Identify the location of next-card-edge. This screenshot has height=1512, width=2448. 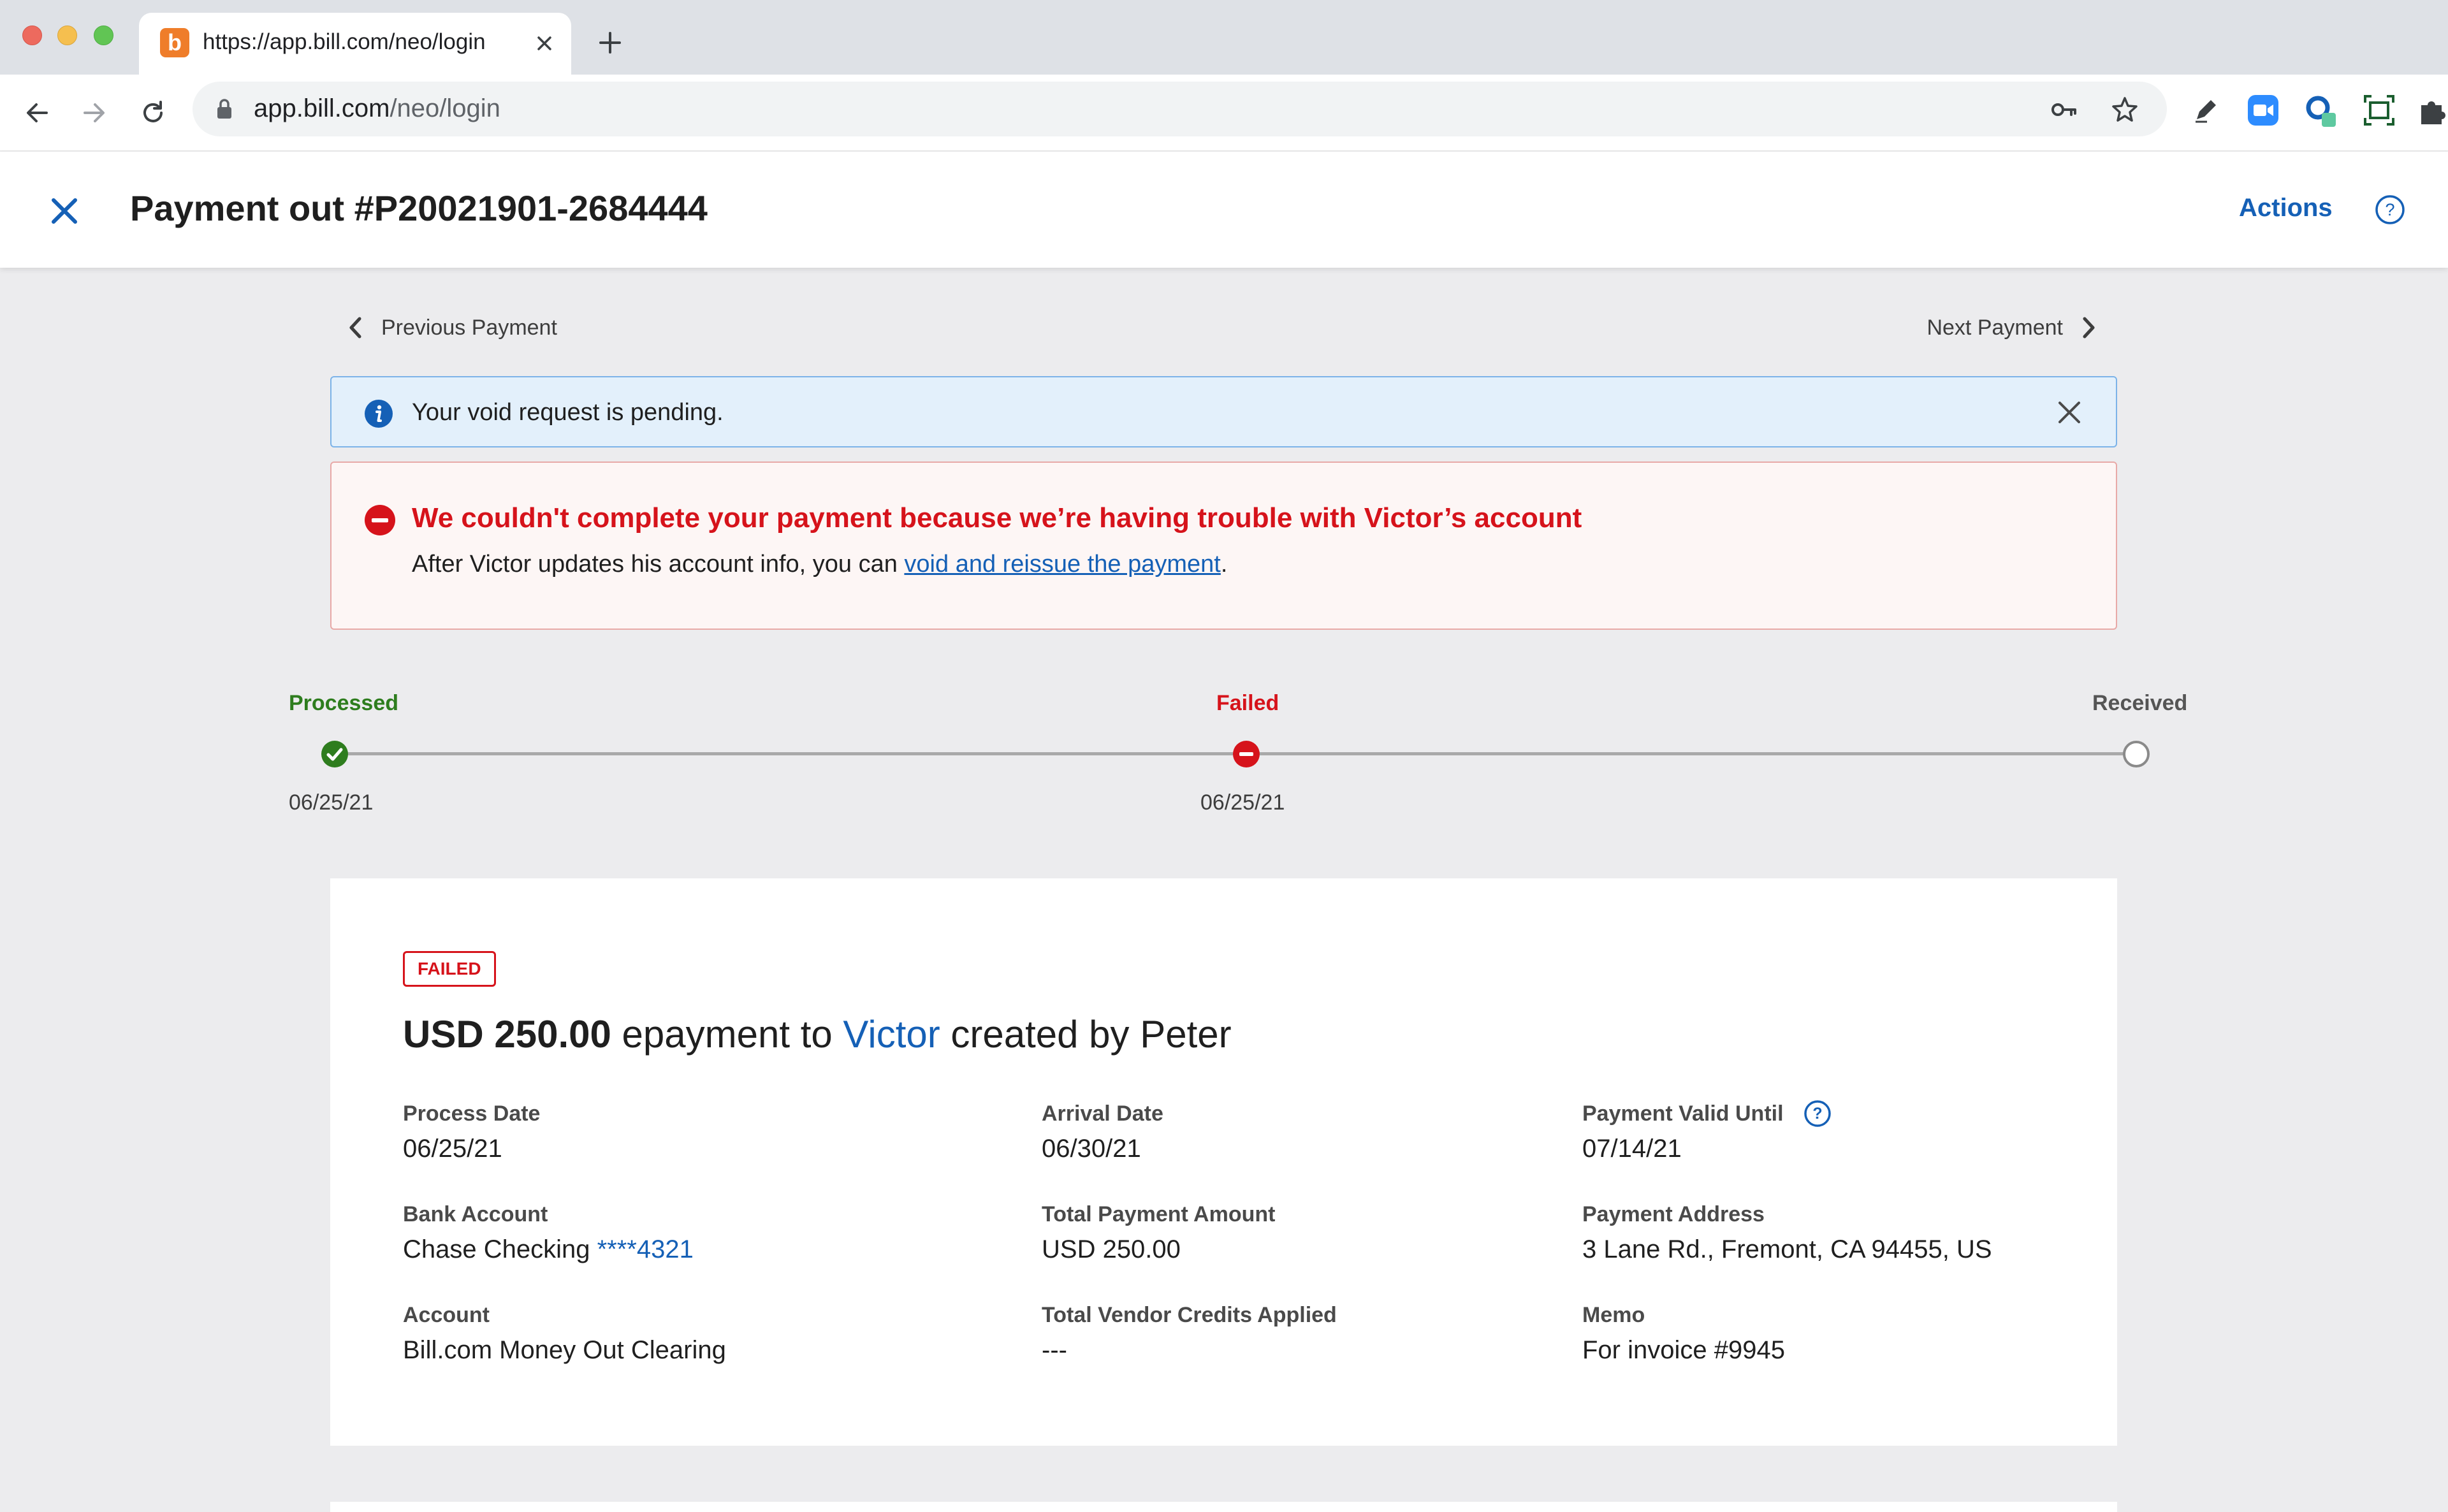
(1223, 1507).